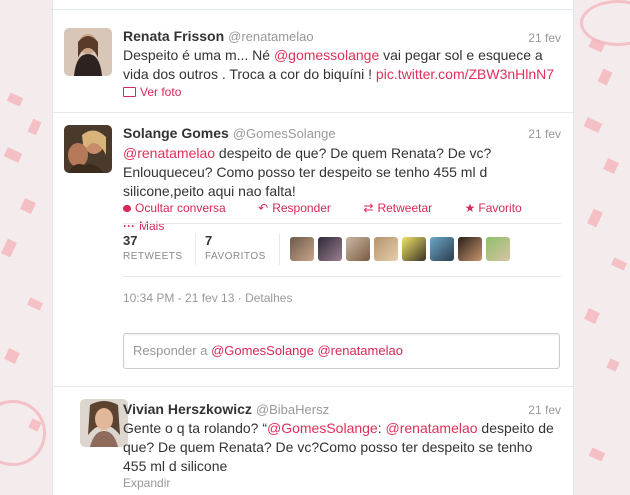  What do you see at coordinates (292, 409) in the screenshot?
I see `author-handle: @BibaHersz` at bounding box center [292, 409].